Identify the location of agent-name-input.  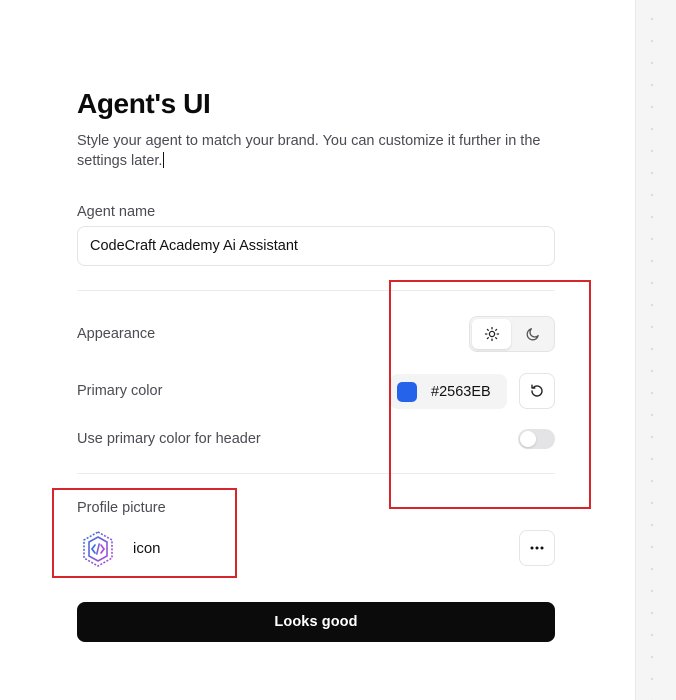
(316, 246).